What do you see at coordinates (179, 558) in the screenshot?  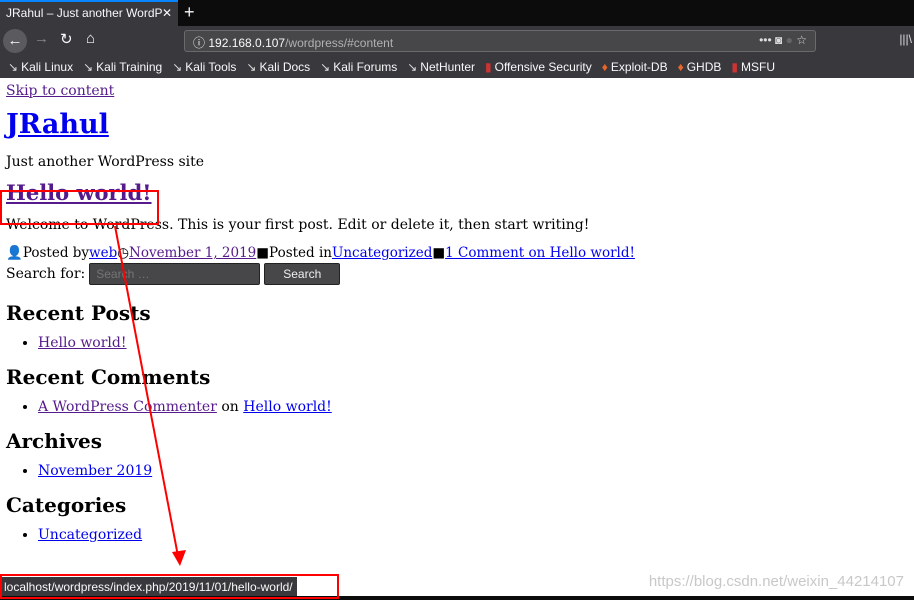 I see `arrow-head` at bounding box center [179, 558].